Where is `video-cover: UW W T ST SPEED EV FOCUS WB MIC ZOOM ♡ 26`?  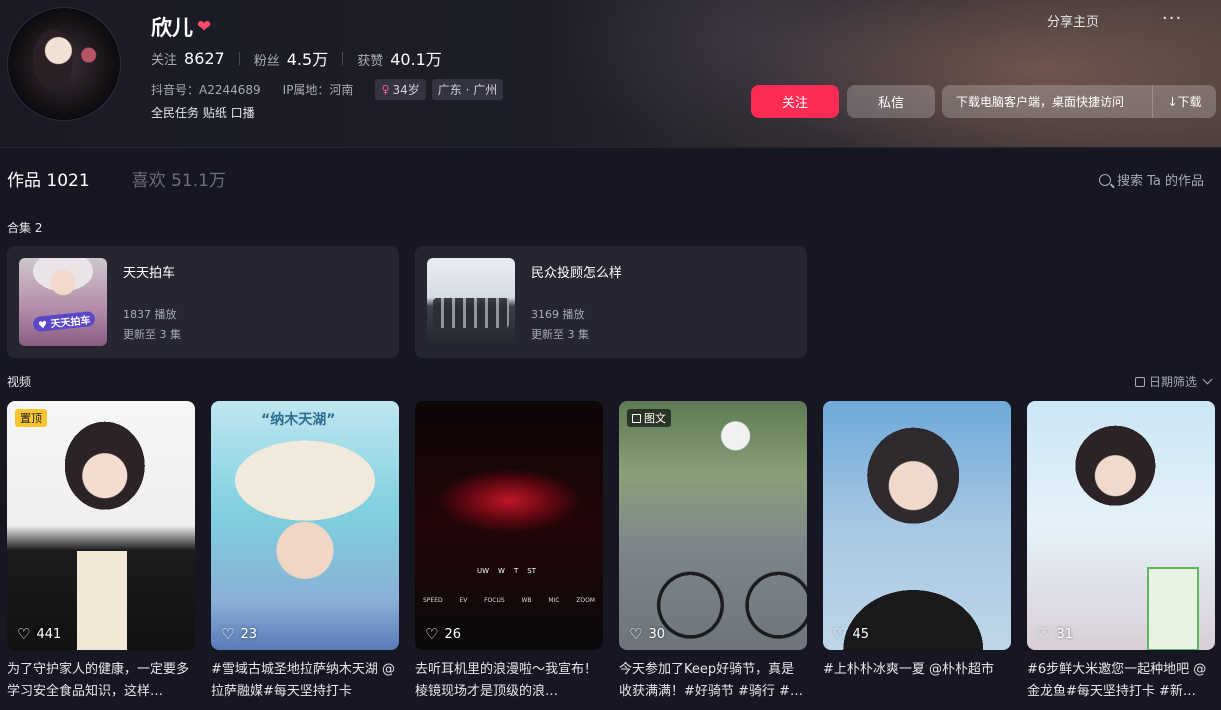 video-cover: UW W T ST SPEED EV FOCUS WB MIC ZOOM ♡ 26 is located at coordinates (509, 525).